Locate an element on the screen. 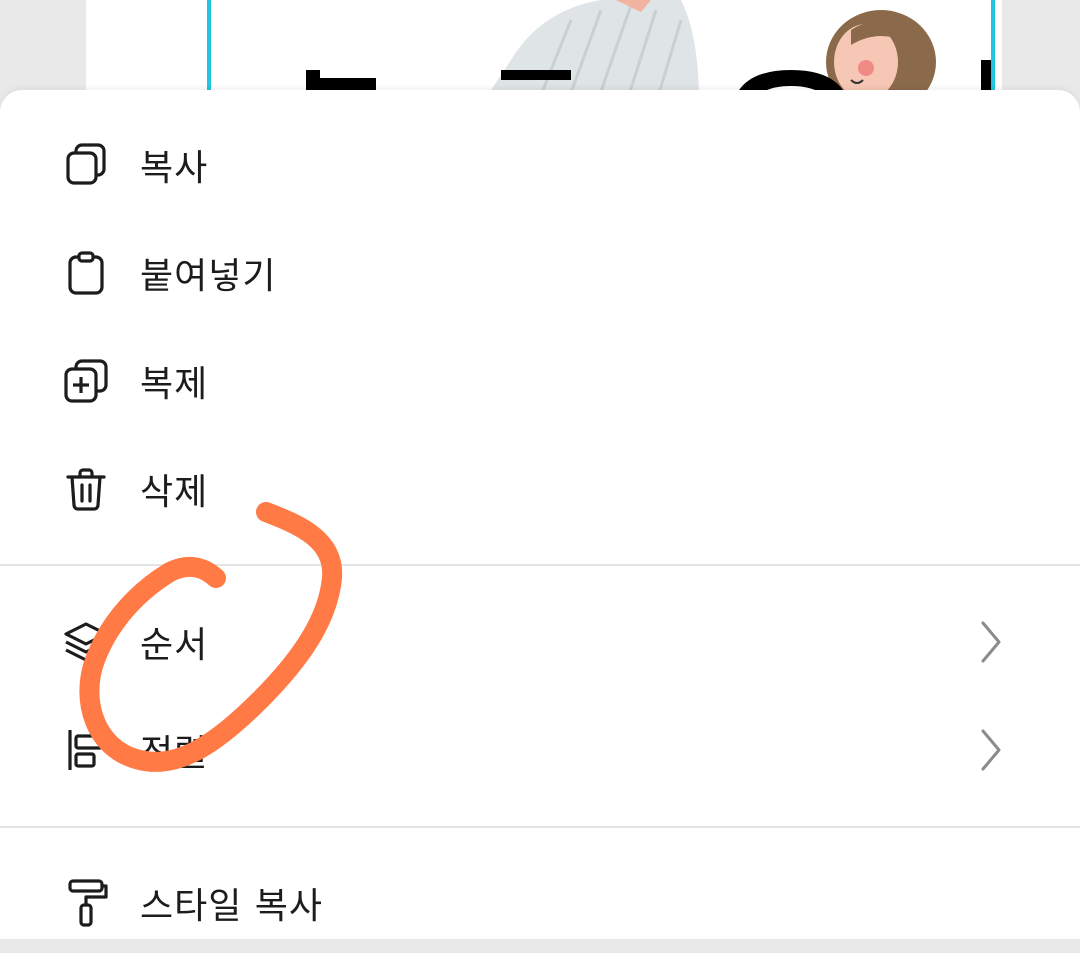  layers-icon is located at coordinates (86, 642).